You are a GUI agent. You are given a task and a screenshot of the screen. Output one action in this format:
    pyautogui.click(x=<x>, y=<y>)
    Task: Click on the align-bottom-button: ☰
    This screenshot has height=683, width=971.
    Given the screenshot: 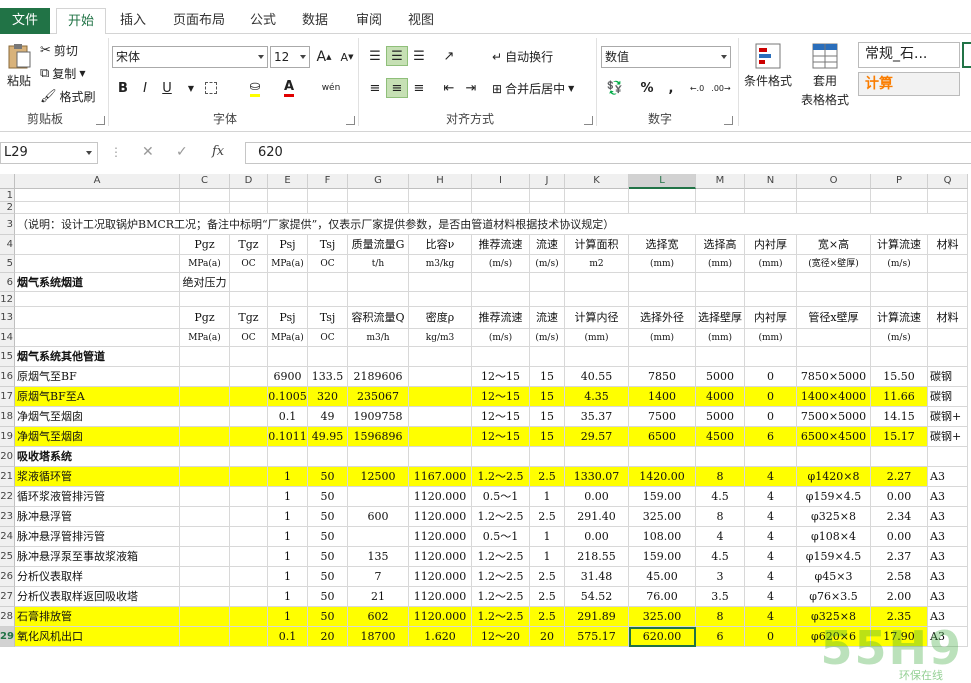 What is the action you would take?
    pyautogui.click(x=419, y=56)
    